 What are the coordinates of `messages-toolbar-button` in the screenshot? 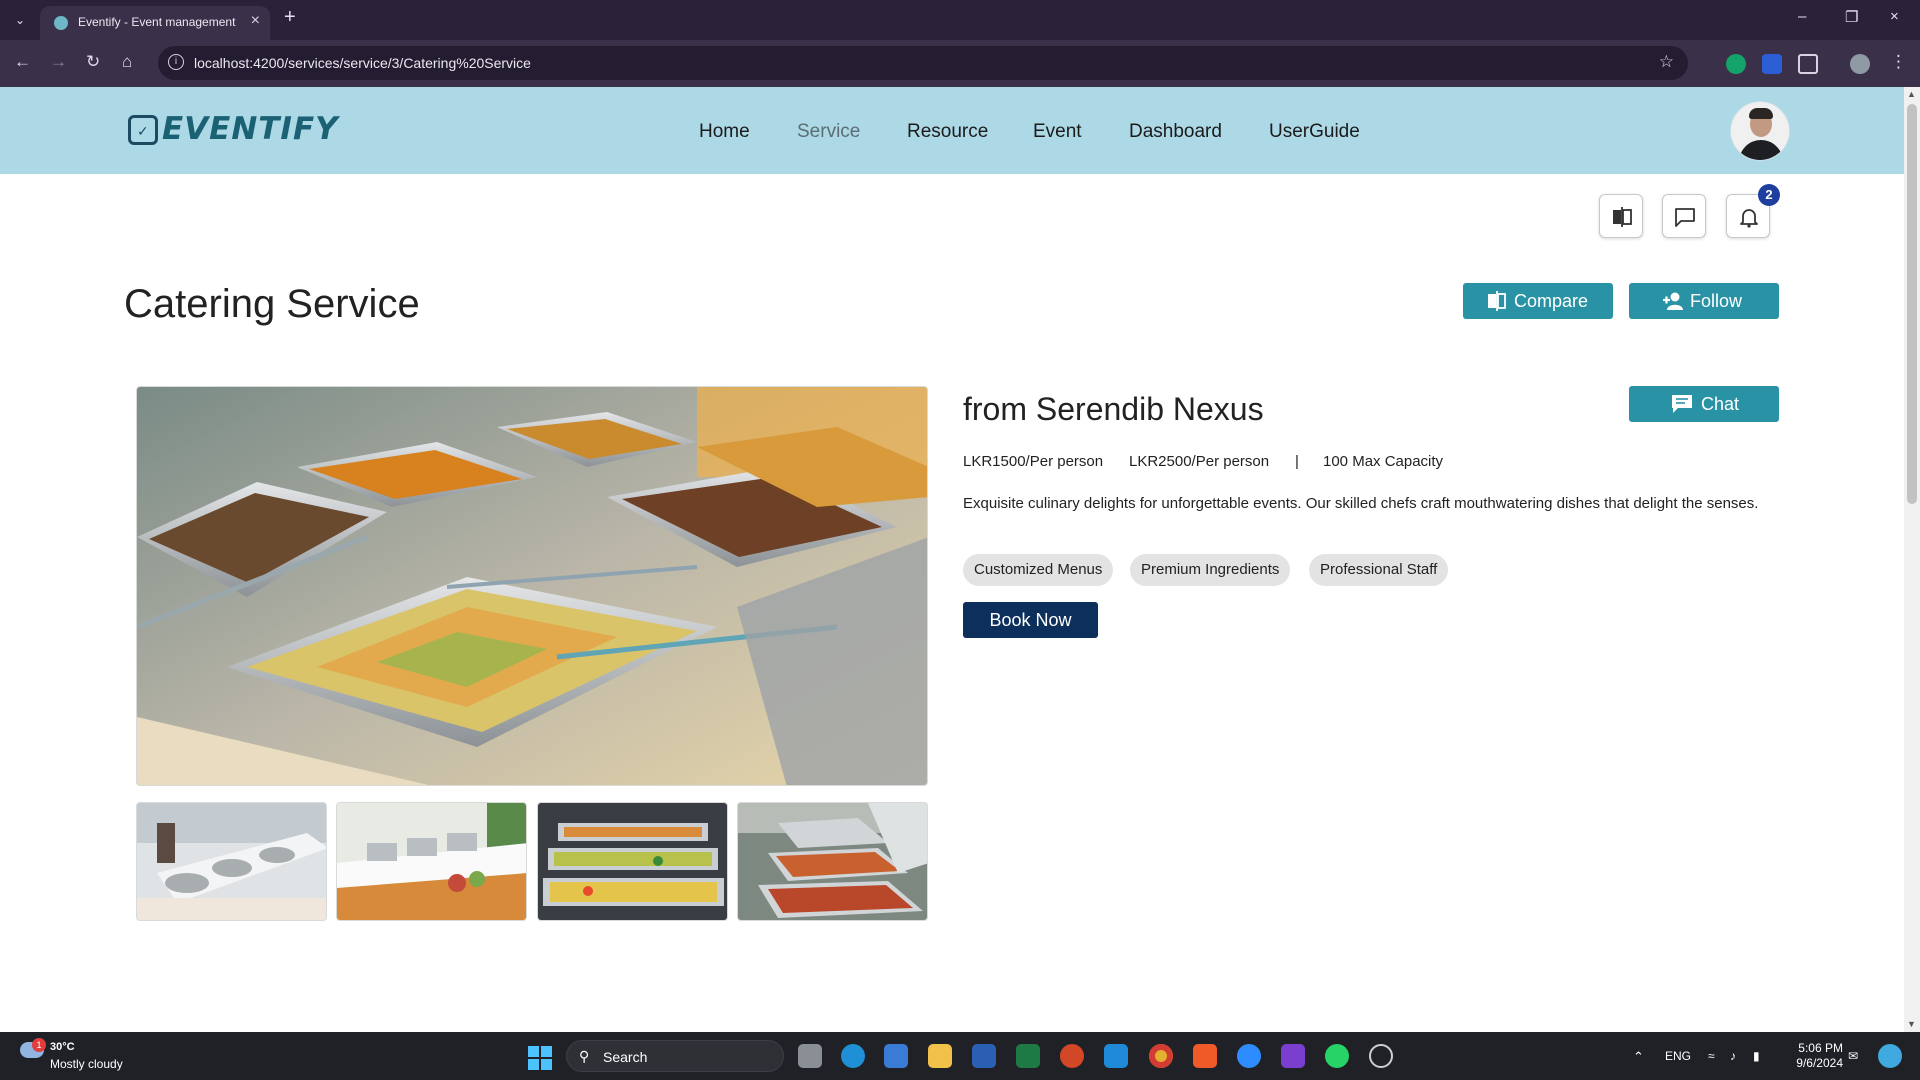 It's located at (1684, 216).